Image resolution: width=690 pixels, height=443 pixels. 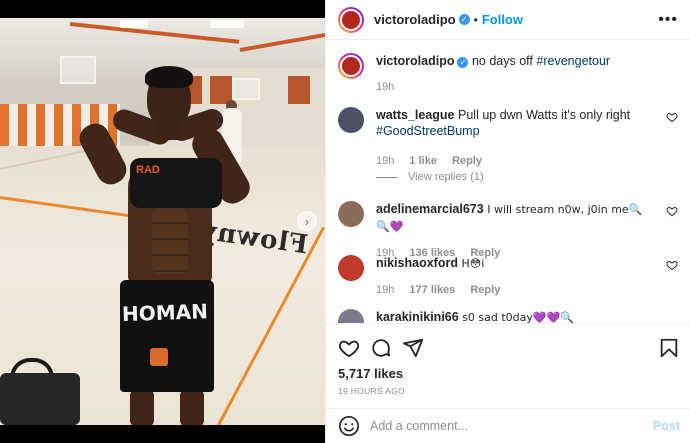 I want to click on caption-avatar, so click(x=351, y=66).